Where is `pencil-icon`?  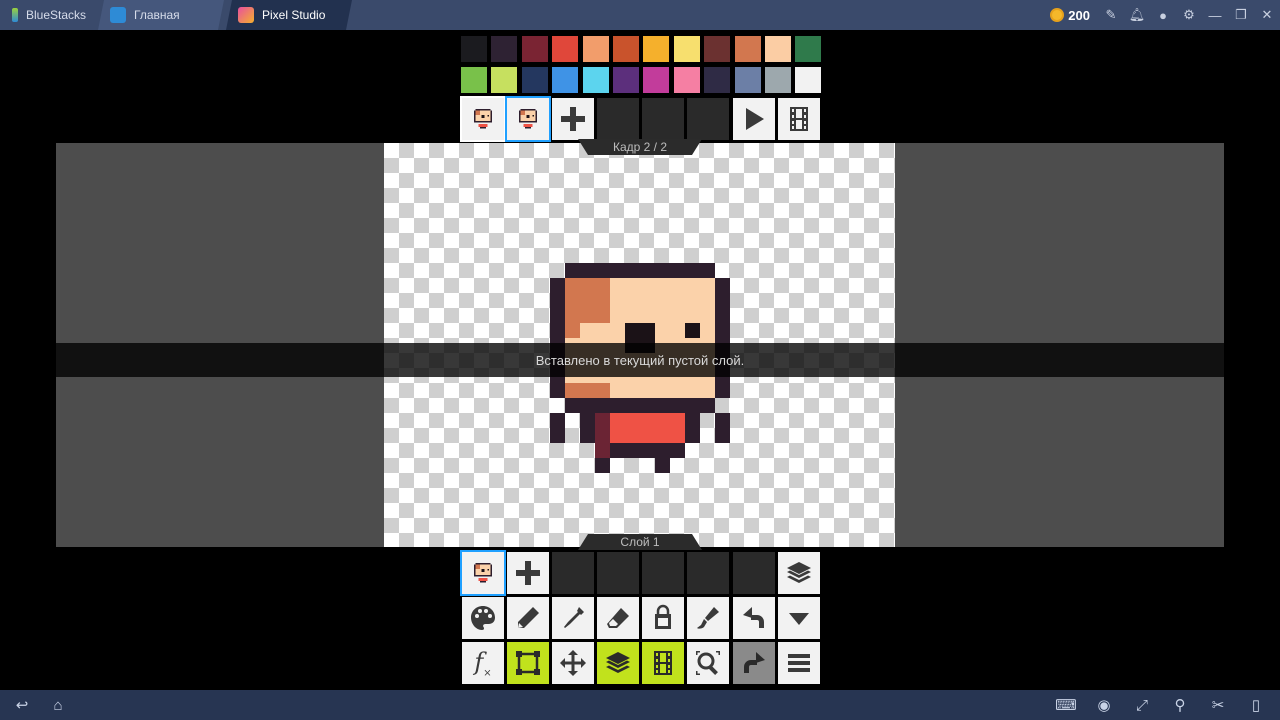
pencil-icon is located at coordinates (528, 617).